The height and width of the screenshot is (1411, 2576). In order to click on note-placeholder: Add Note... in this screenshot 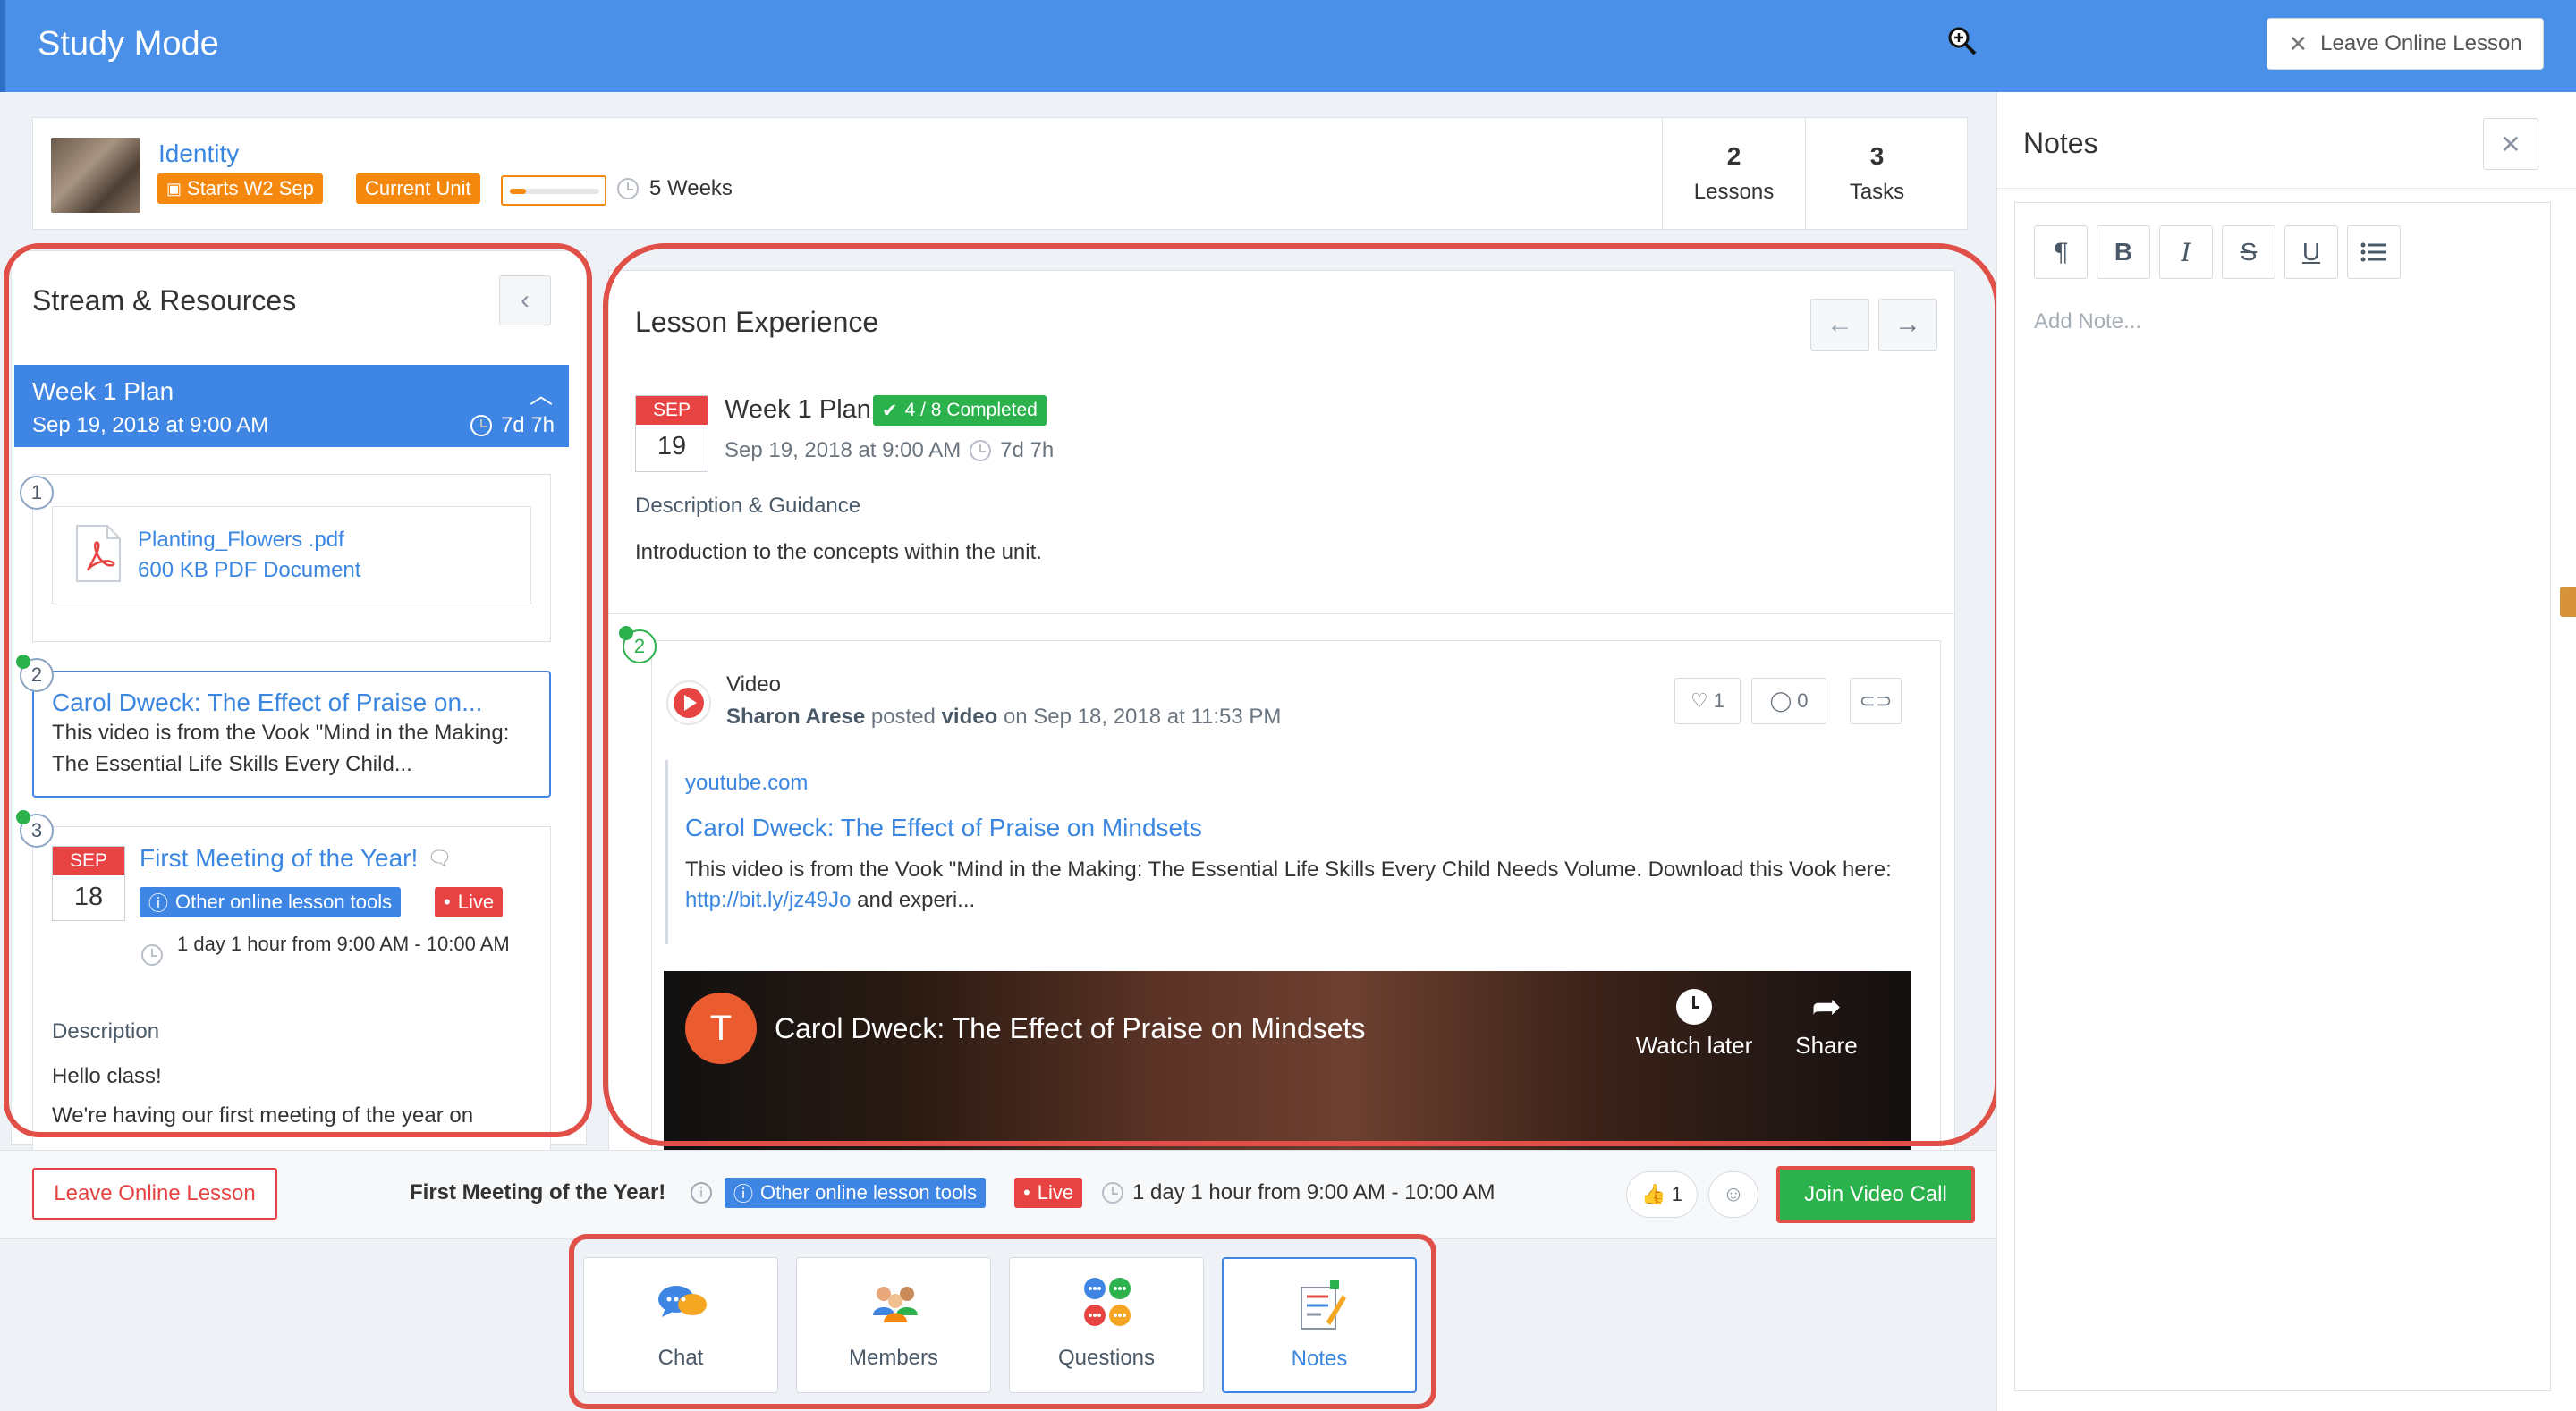, I will do `click(2087, 322)`.